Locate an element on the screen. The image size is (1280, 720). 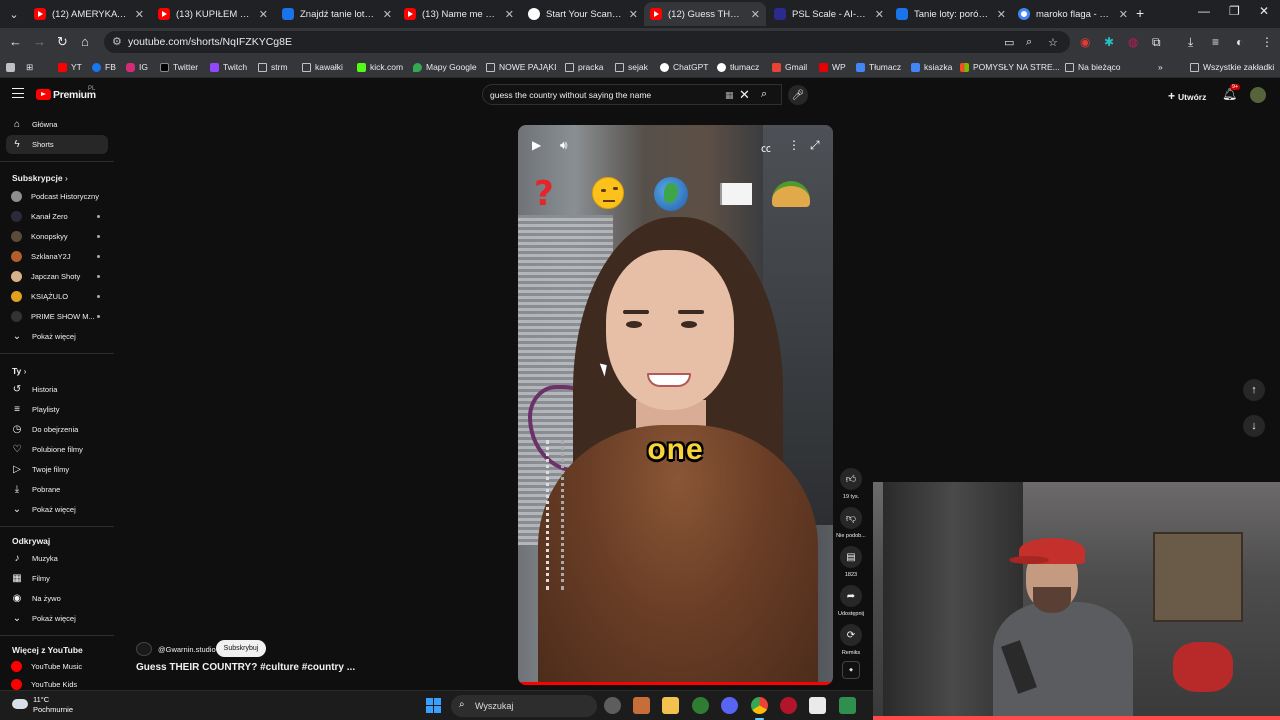
task-view-icon is located at coordinates (612, 705).